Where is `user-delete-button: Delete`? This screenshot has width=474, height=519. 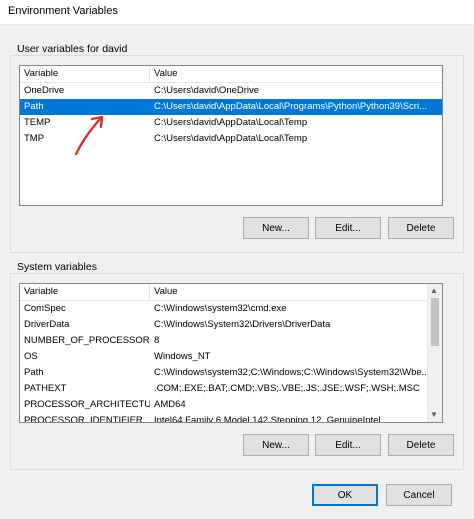
user-delete-button: Delete is located at coordinates (421, 228).